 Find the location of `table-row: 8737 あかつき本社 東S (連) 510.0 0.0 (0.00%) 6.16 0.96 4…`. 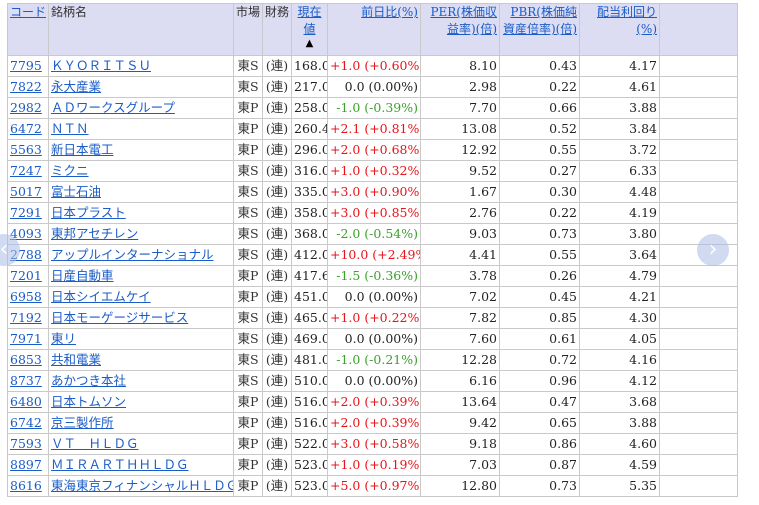

table-row: 8737 あかつき本社 東S (連) 510.0 0.0 (0.00%) 6.16 0.96 4… is located at coordinates (372, 381).